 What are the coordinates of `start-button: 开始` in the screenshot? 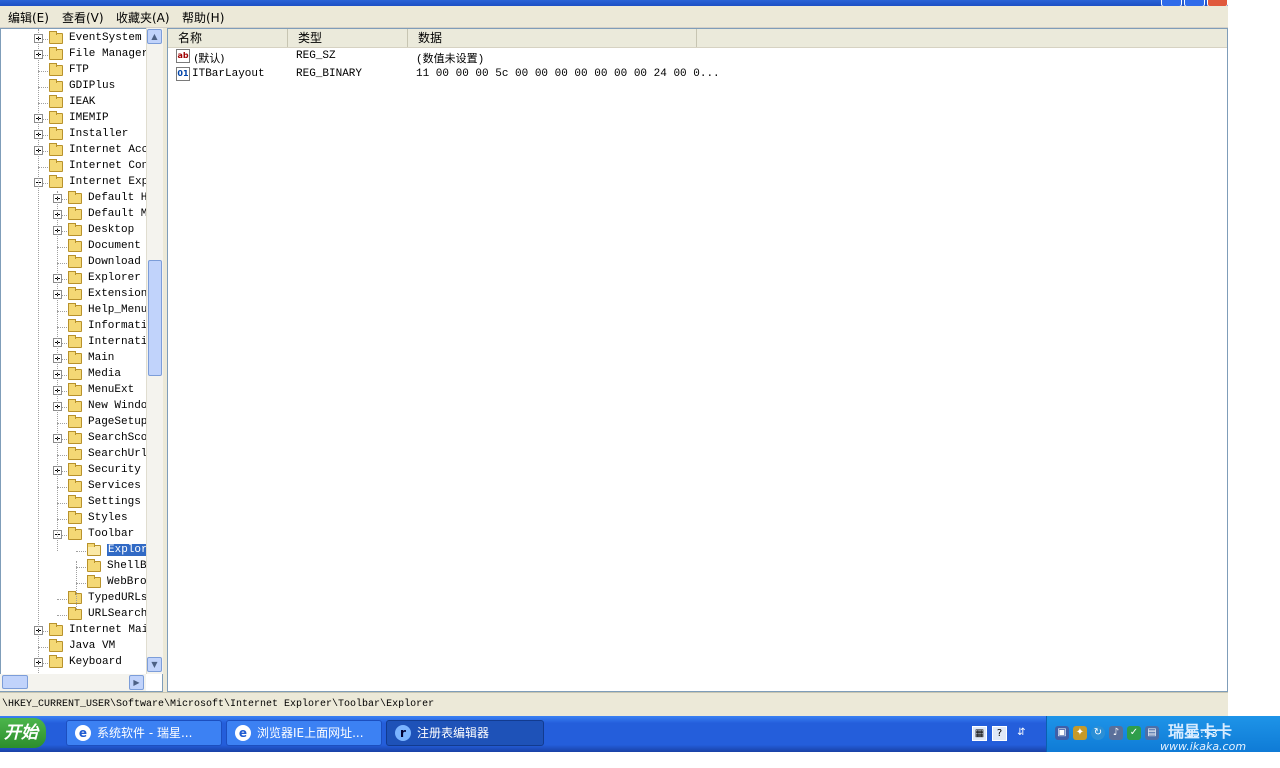 It's located at (23, 733).